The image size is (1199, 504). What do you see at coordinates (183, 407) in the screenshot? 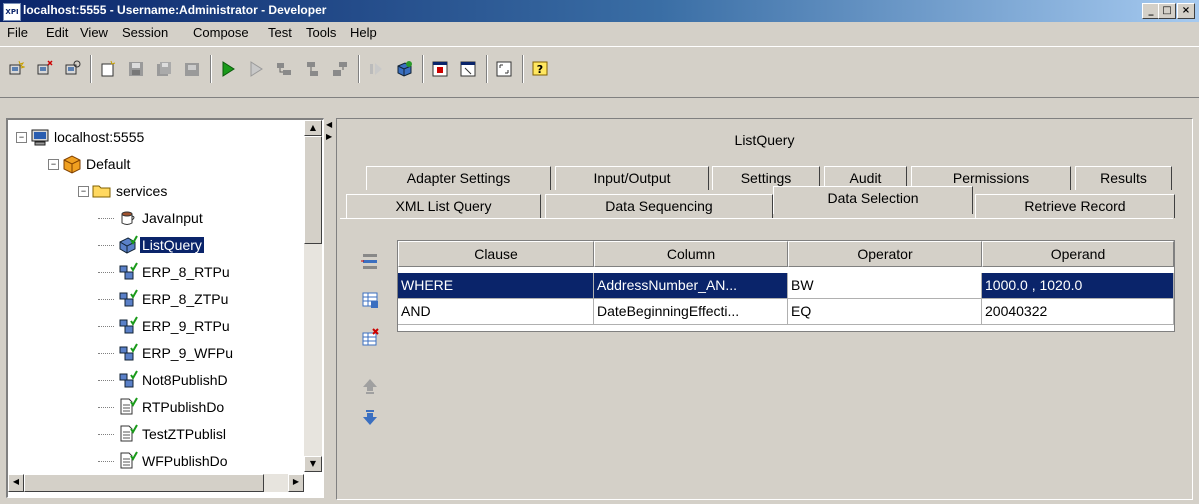
I see `tree-item-label: RTPublishDo` at bounding box center [183, 407].